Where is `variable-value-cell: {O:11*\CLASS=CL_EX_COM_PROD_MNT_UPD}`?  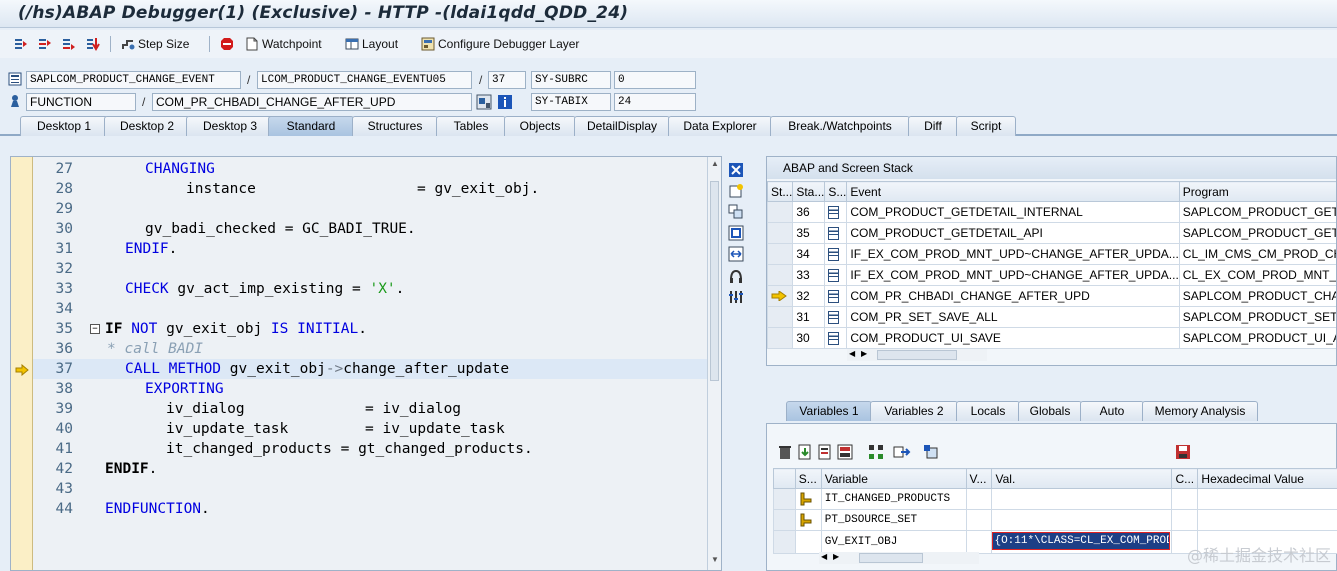 variable-value-cell: {O:11*\CLASS=CL_EX_COM_PROD_MNT_UPD} is located at coordinates (1082, 542).